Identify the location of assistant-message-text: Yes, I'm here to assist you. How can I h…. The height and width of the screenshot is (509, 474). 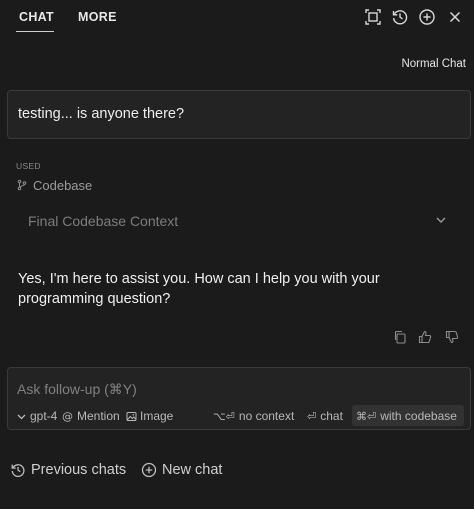
(199, 289).